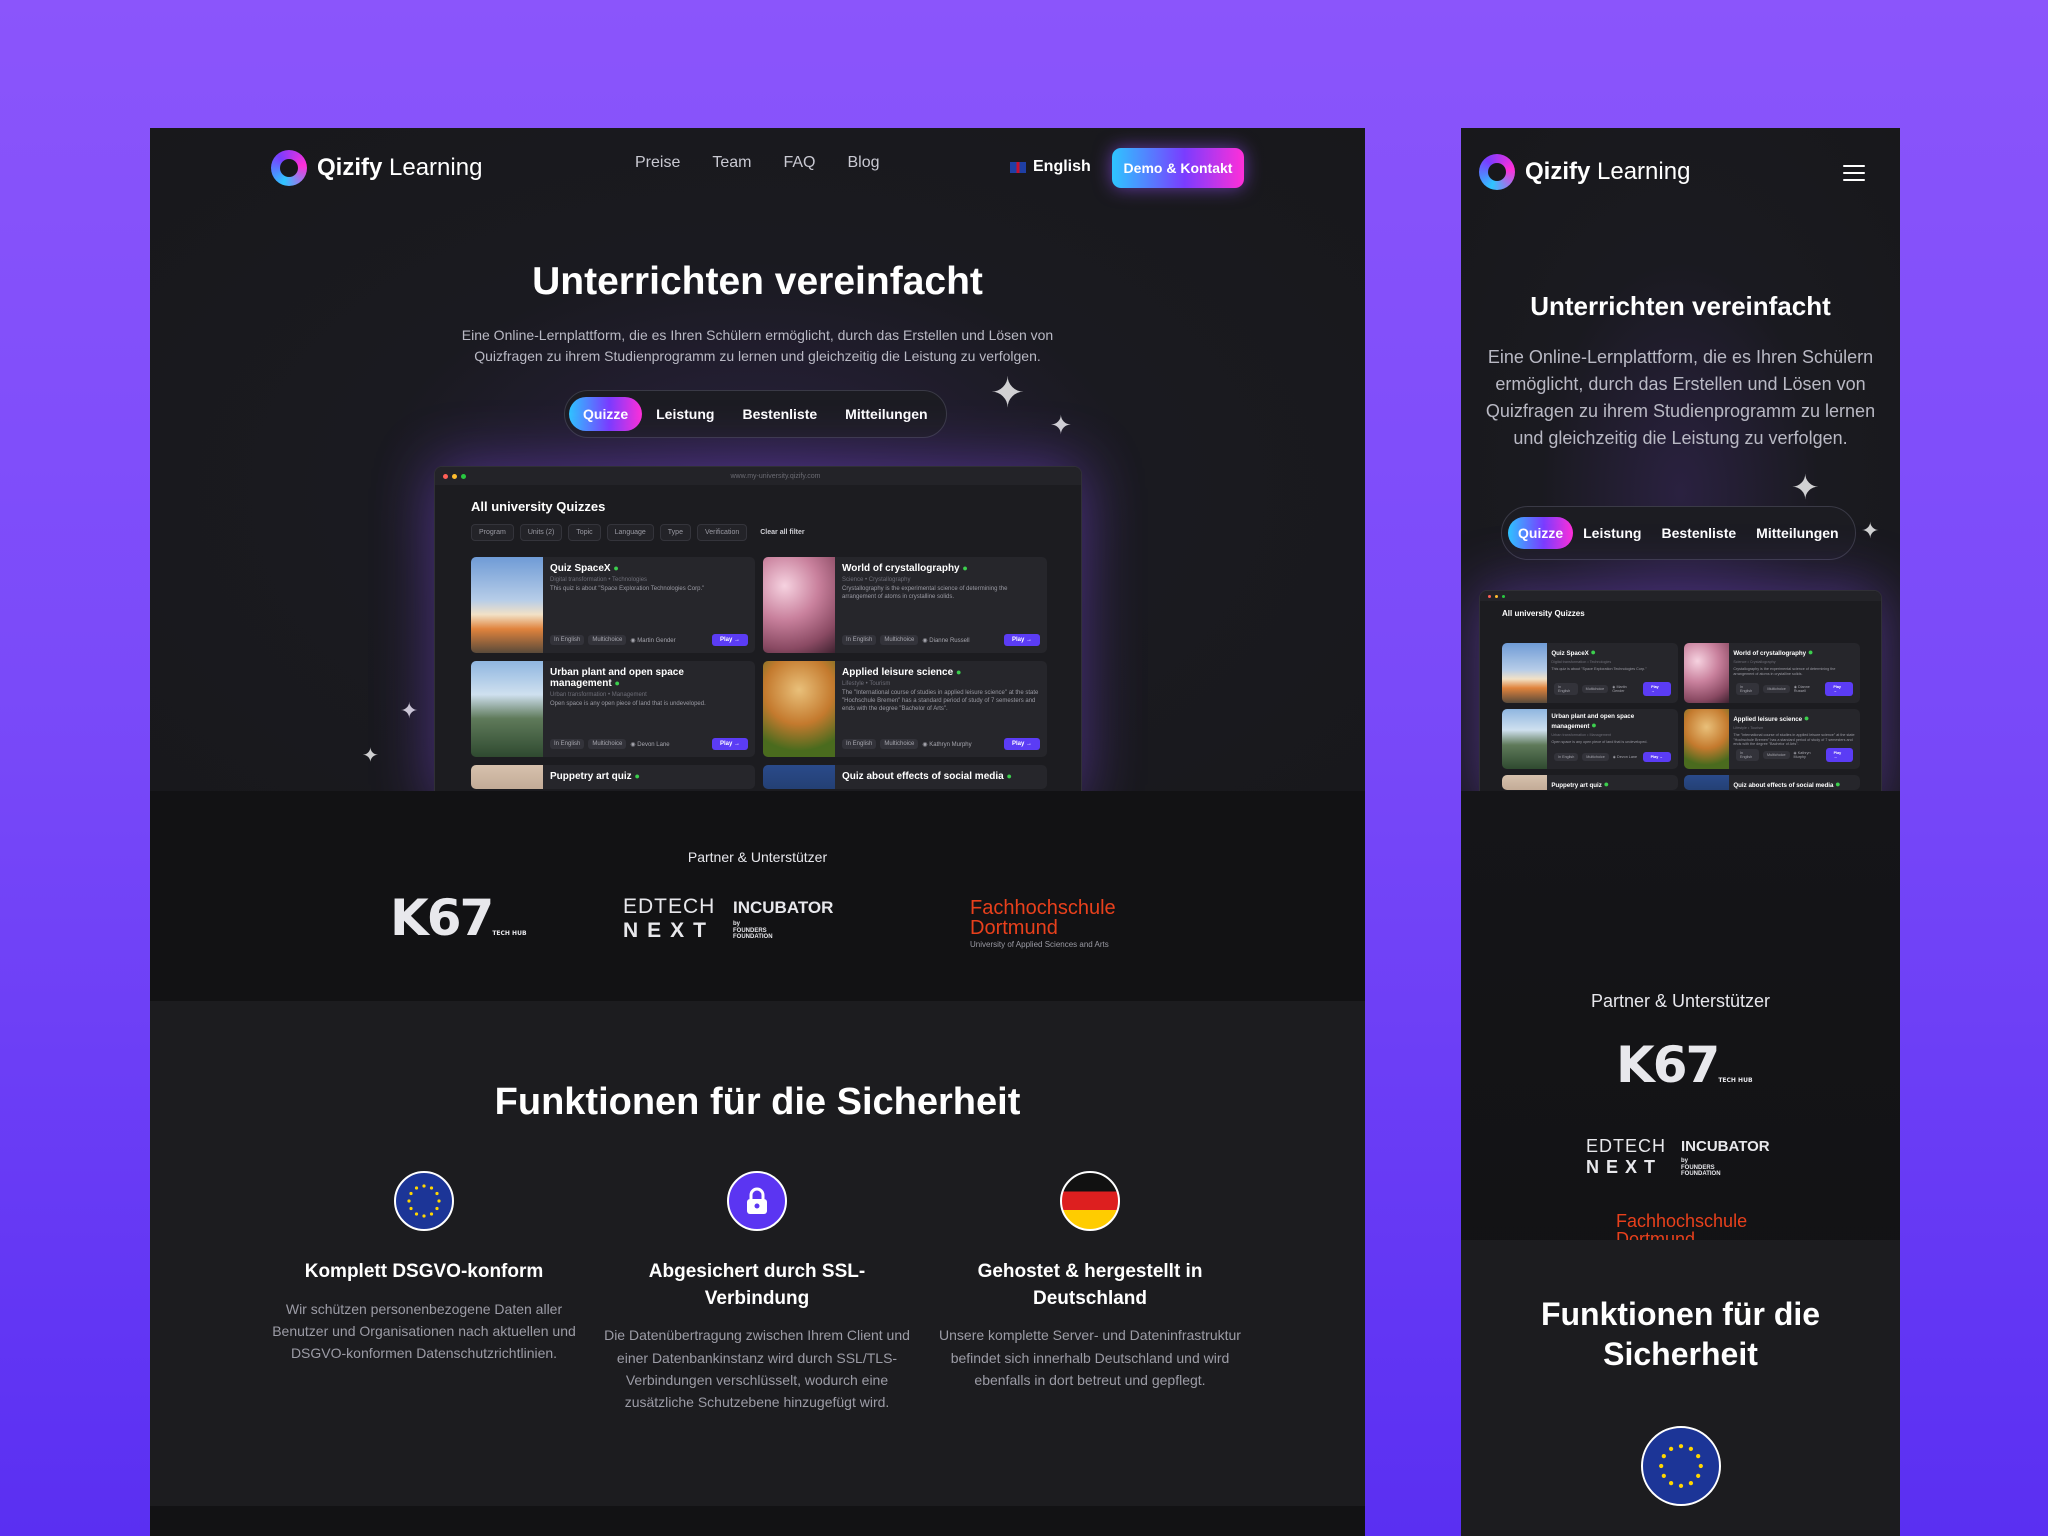  Describe the element at coordinates (541, 532) in the screenshot. I see `filter-units: Units (2)` at that location.